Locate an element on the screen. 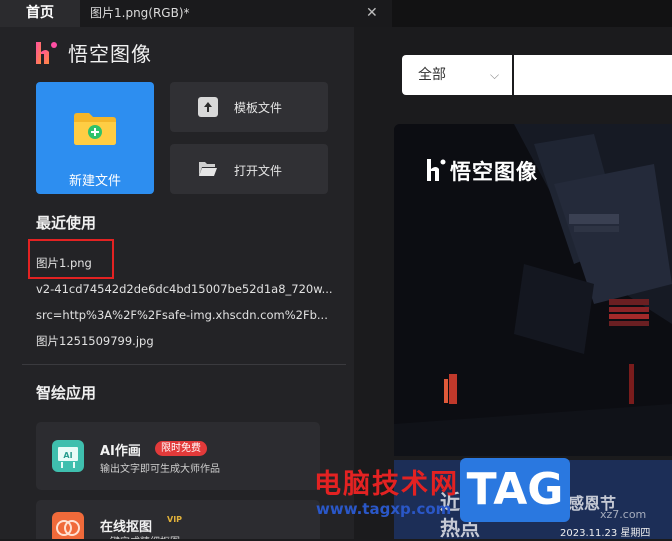 The height and width of the screenshot is (541, 672). recent-section-title: 最近使用 is located at coordinates (66, 223).